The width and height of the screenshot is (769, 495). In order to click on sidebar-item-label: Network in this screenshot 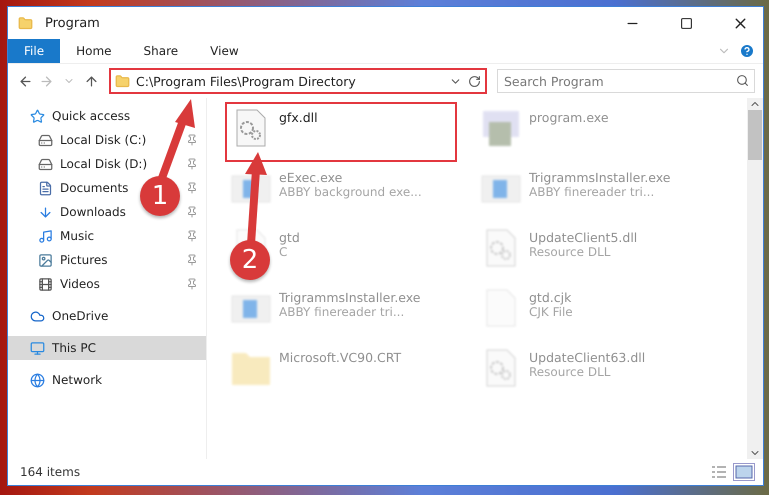, I will do `click(77, 380)`.